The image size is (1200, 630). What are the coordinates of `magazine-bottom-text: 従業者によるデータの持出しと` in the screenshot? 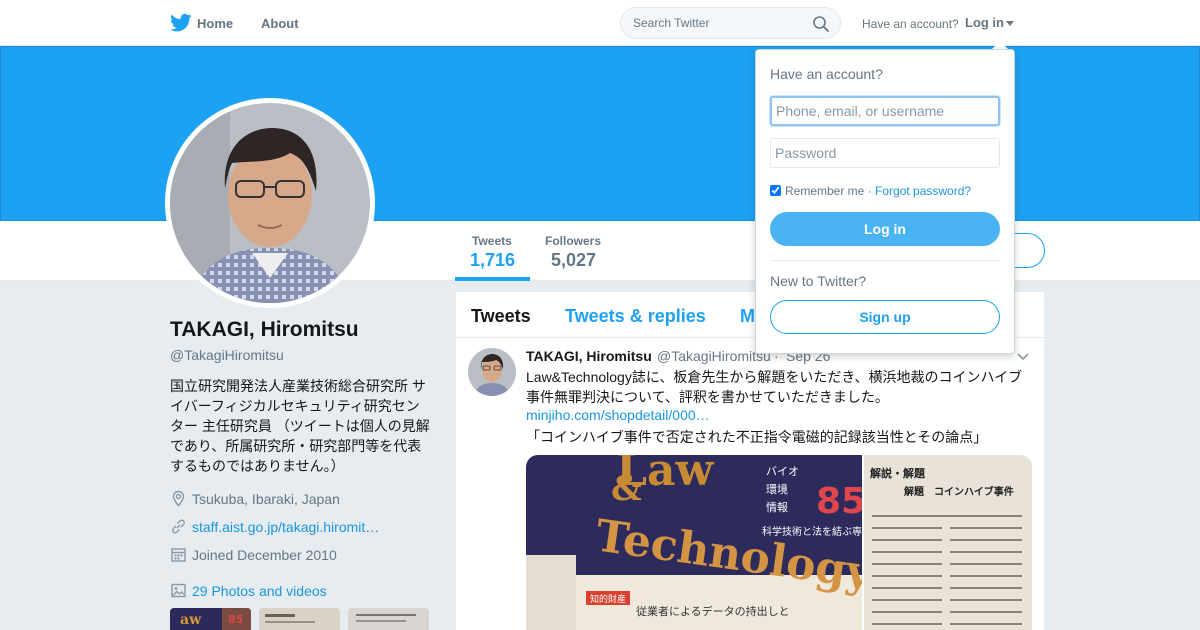 It's located at (713, 611).